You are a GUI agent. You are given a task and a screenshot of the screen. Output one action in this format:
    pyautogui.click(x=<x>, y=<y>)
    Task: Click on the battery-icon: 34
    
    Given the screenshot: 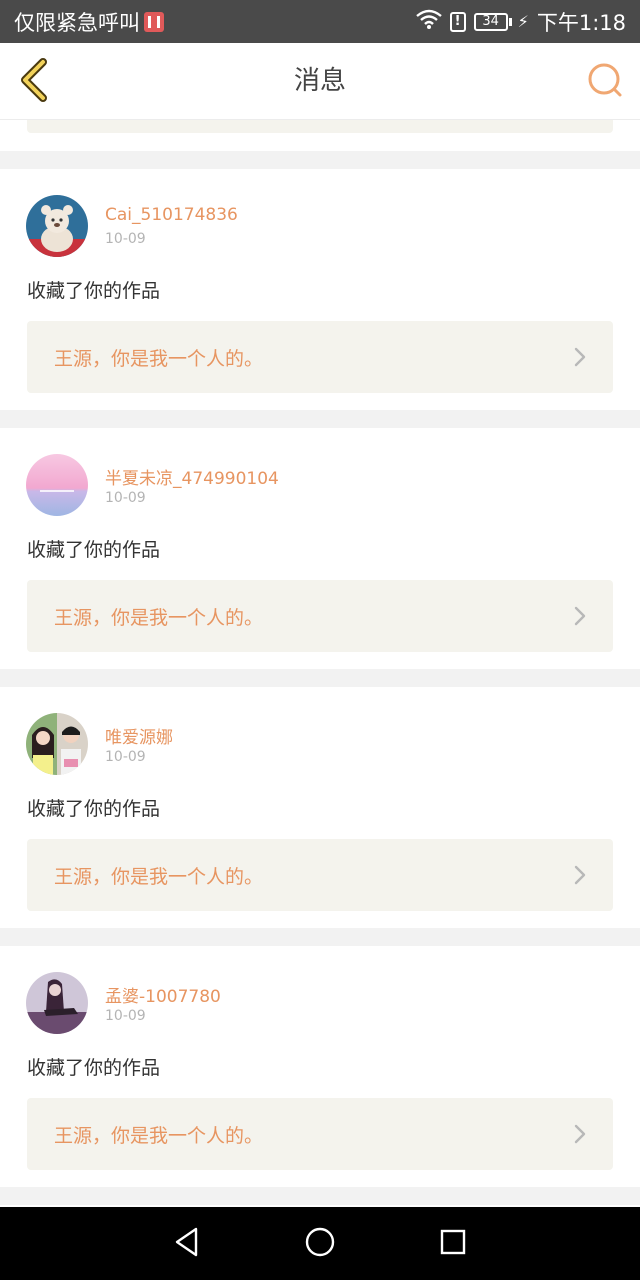 What is the action you would take?
    pyautogui.click(x=492, y=21)
    